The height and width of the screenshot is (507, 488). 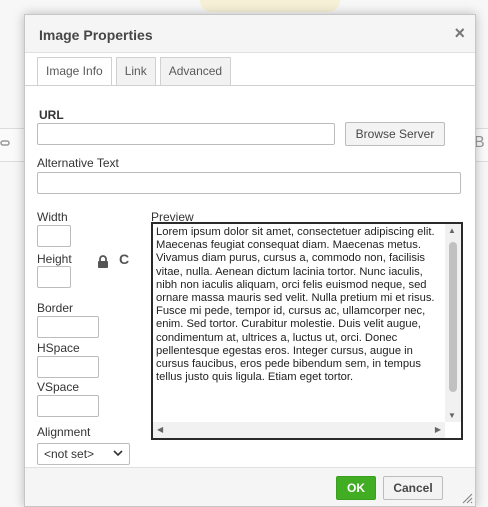 I want to click on dialog-title: Image Properties, so click(x=96, y=35).